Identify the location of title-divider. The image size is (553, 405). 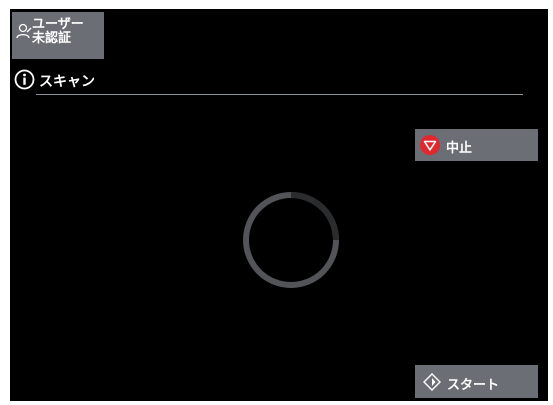
(279, 94).